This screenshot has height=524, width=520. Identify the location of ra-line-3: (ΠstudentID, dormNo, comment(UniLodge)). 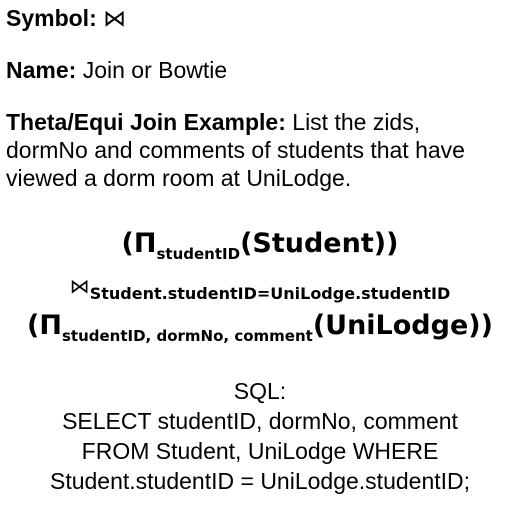
(260, 327).